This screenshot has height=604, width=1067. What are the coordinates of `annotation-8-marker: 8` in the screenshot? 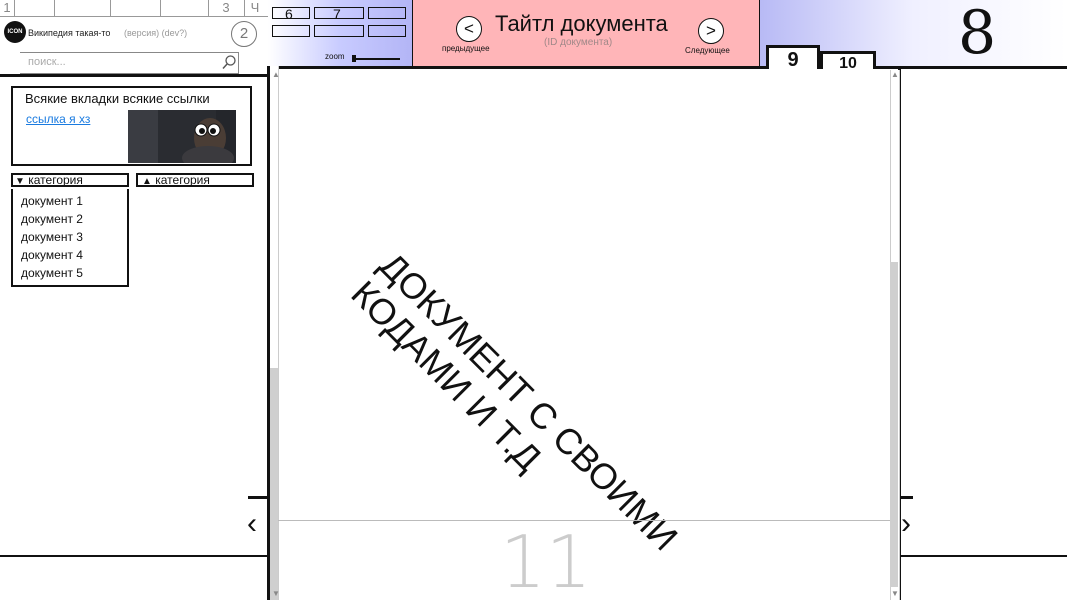 It's located at (977, 34).